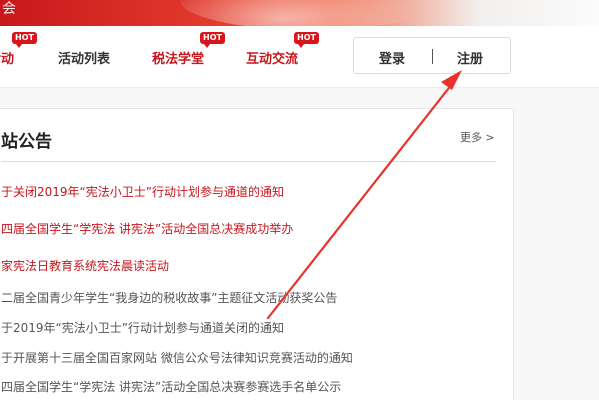 The width and height of the screenshot is (599, 400). I want to click on nav-item-label: 活动列表, so click(84, 59).